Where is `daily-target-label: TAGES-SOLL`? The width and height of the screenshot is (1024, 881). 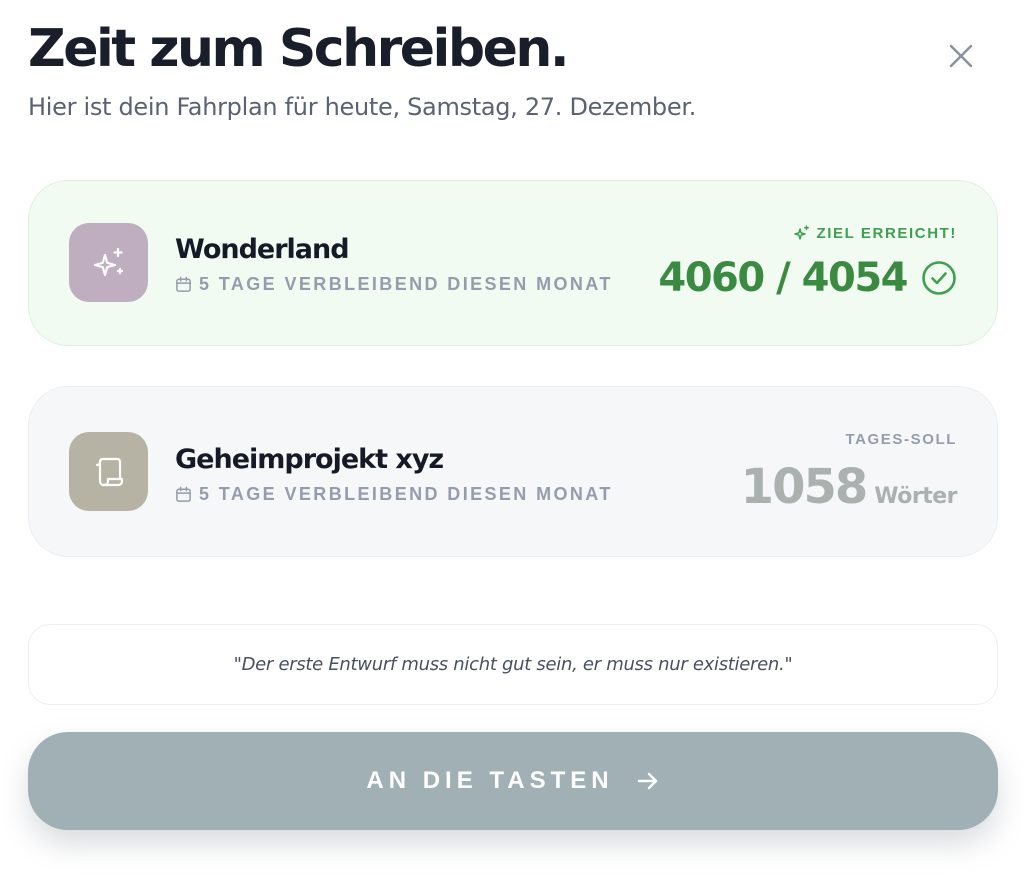
daily-target-label: TAGES-SOLL is located at coordinates (901, 439).